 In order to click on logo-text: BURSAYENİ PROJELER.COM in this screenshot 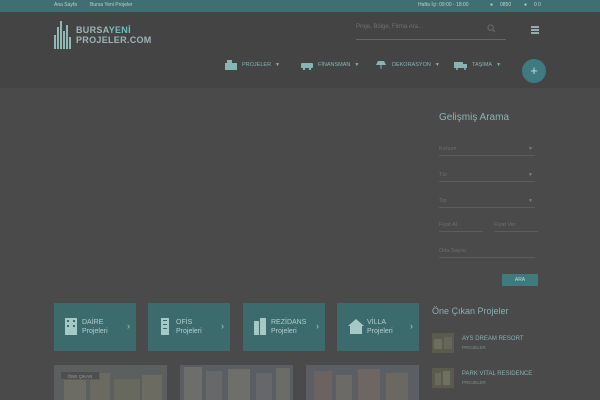, I will do `click(114, 35)`.